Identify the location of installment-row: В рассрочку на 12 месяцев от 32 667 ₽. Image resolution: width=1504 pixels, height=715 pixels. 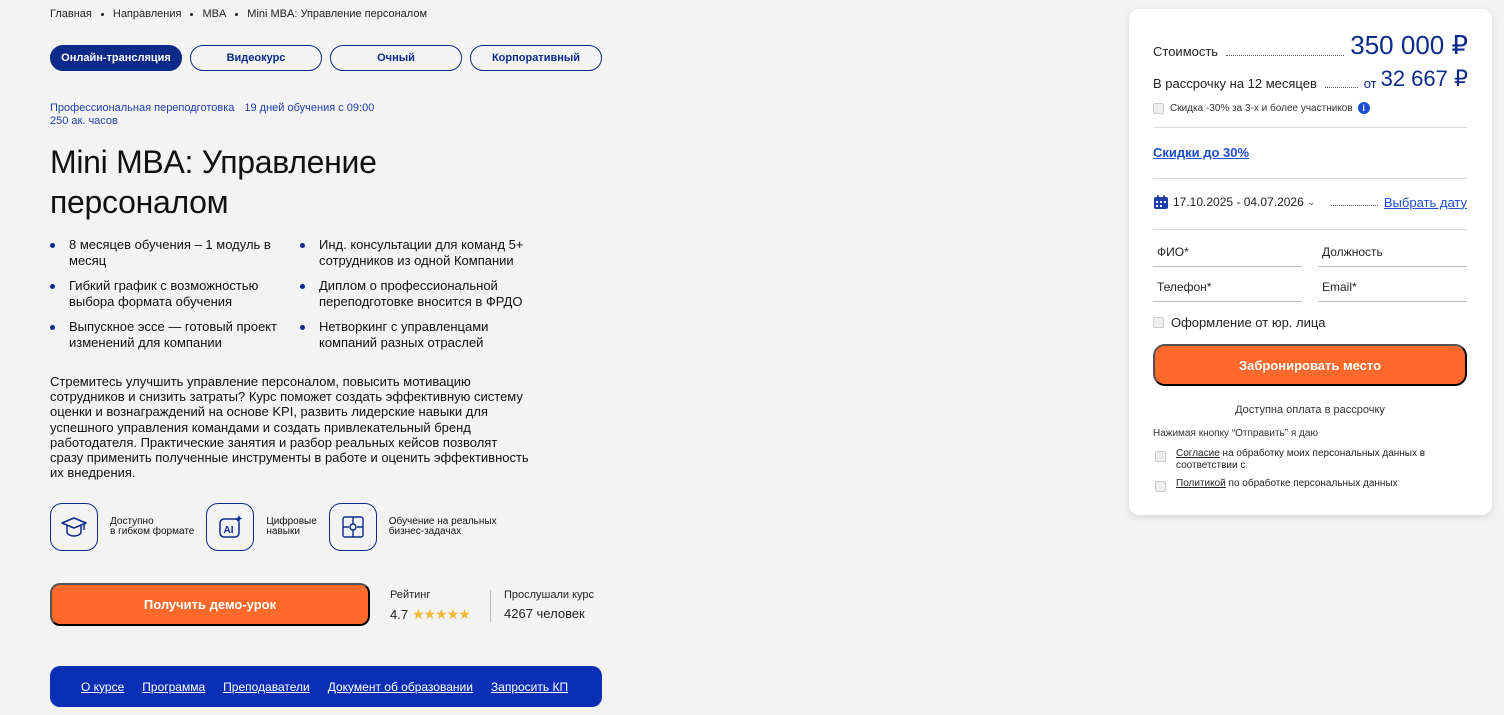
(1310, 79).